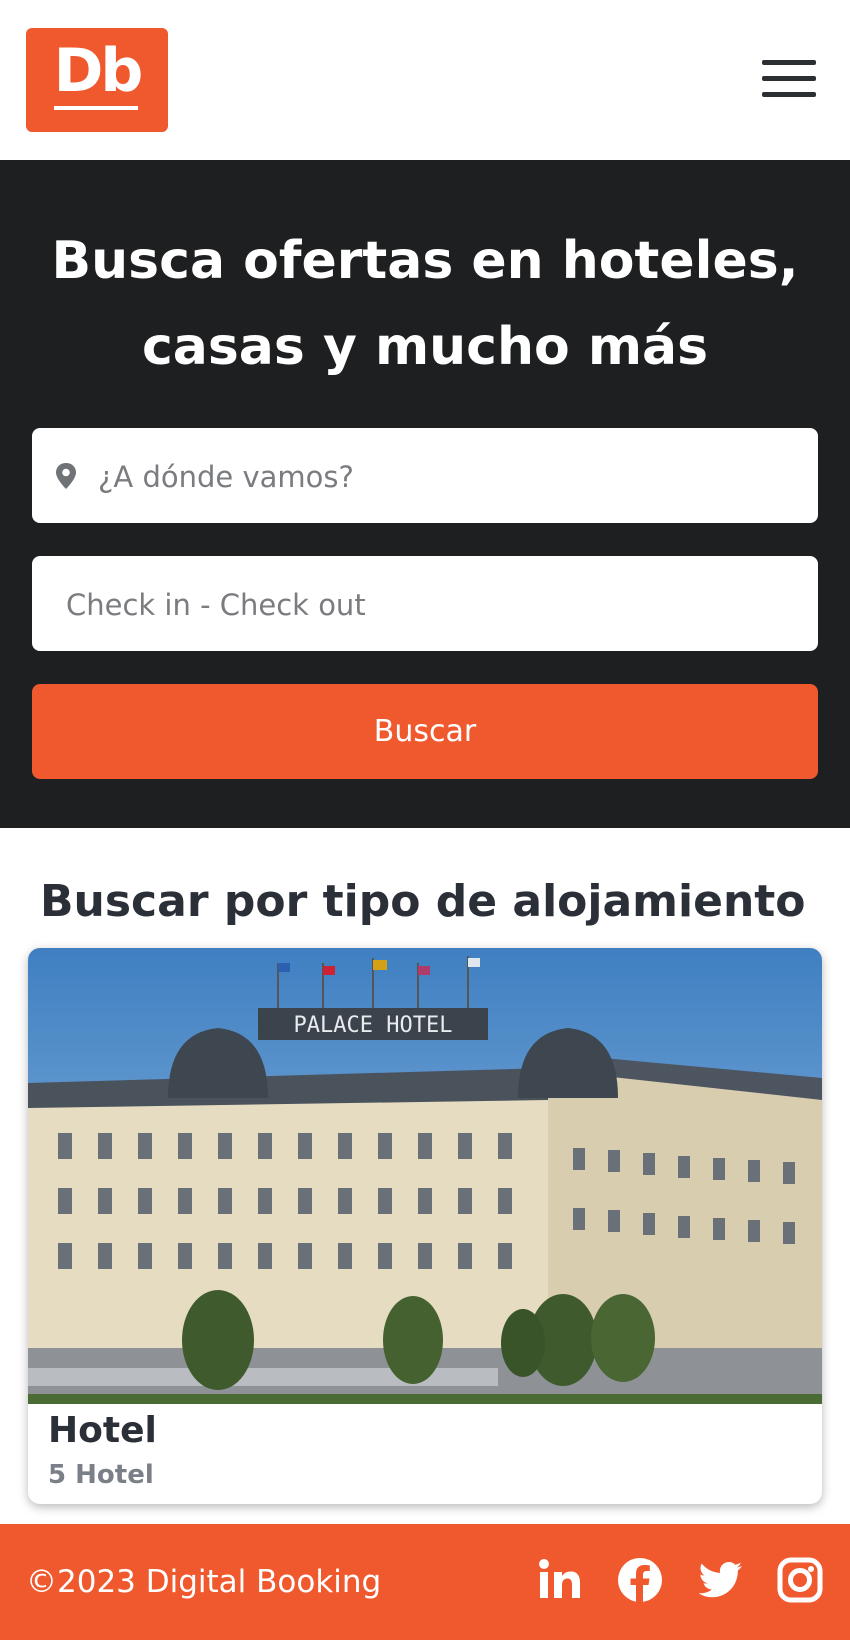 This screenshot has height=1640, width=850. Describe the element at coordinates (101, 1475) in the screenshot. I see `card-count: 5 Hotel` at that location.